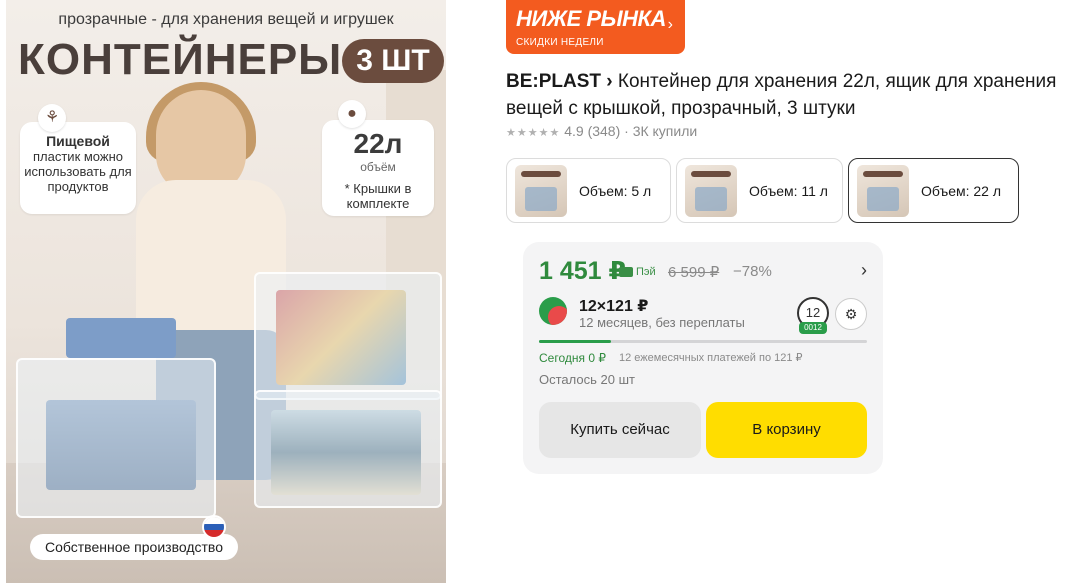  I want to click on folded-clothes, so click(121, 338).